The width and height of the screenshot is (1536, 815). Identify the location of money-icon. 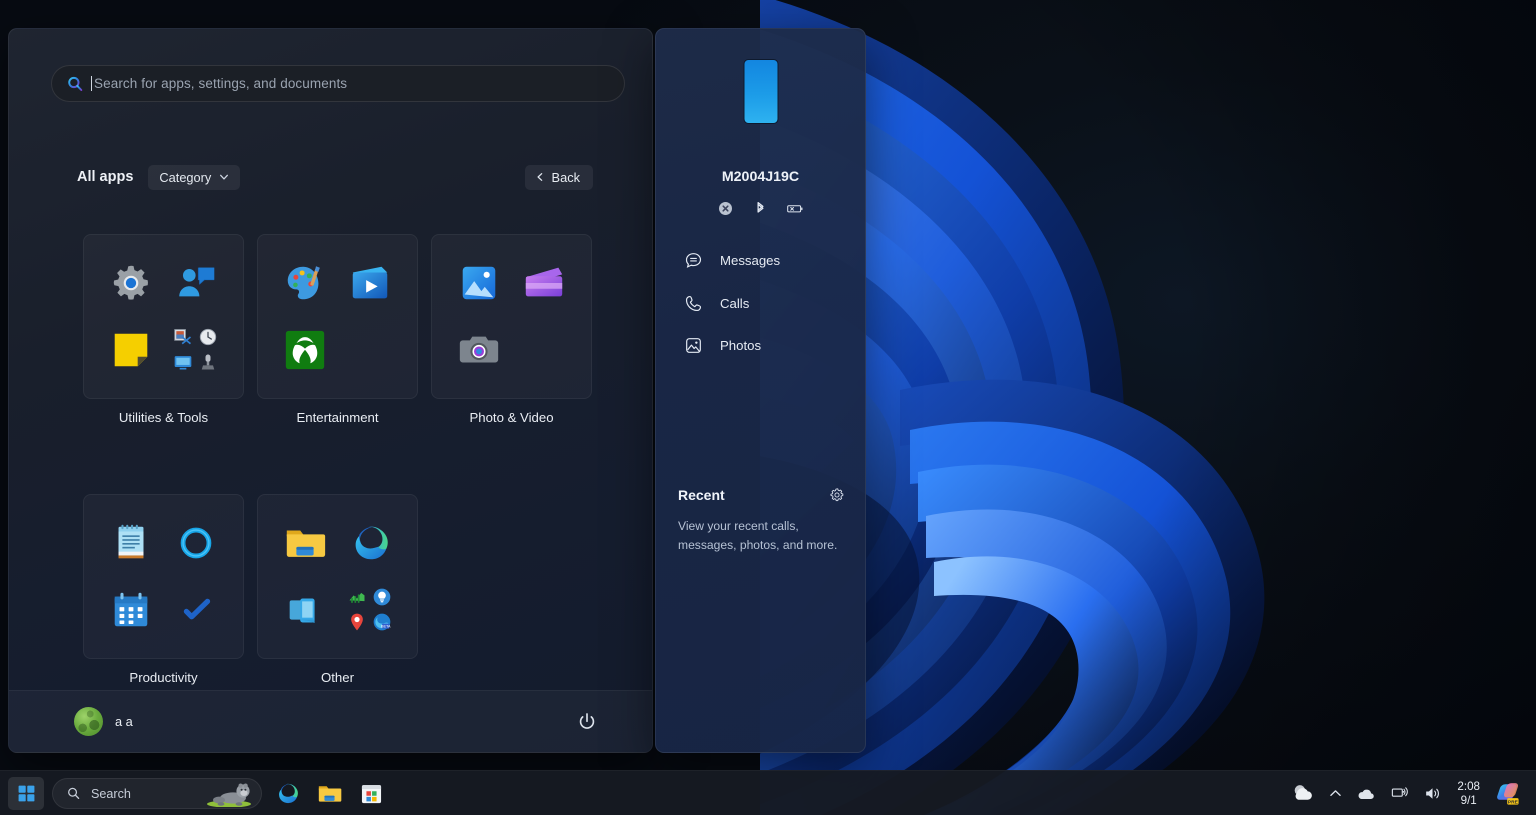
(357, 598).